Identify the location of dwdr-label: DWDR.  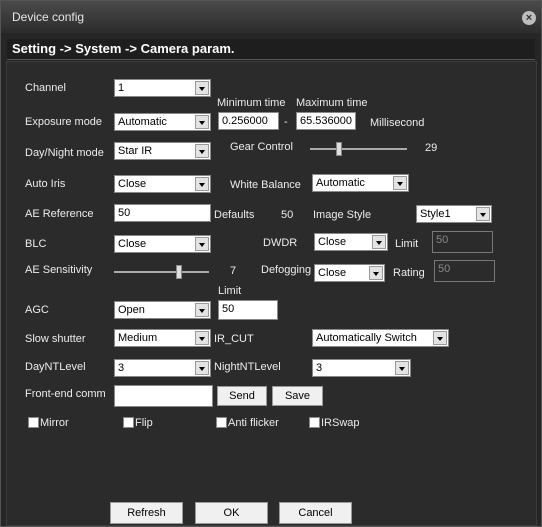
(280, 243).